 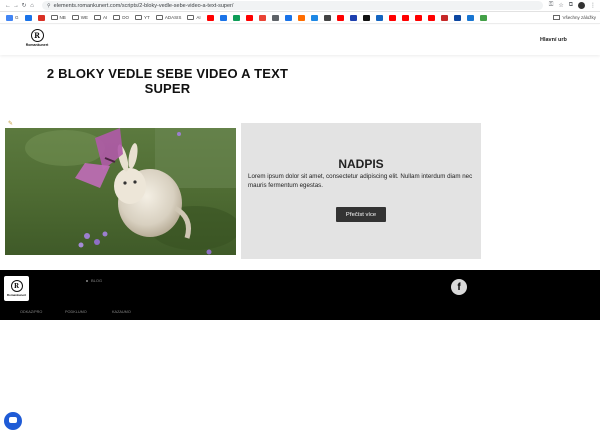 I want to click on home-icon: ⌂, so click(x=32, y=6).